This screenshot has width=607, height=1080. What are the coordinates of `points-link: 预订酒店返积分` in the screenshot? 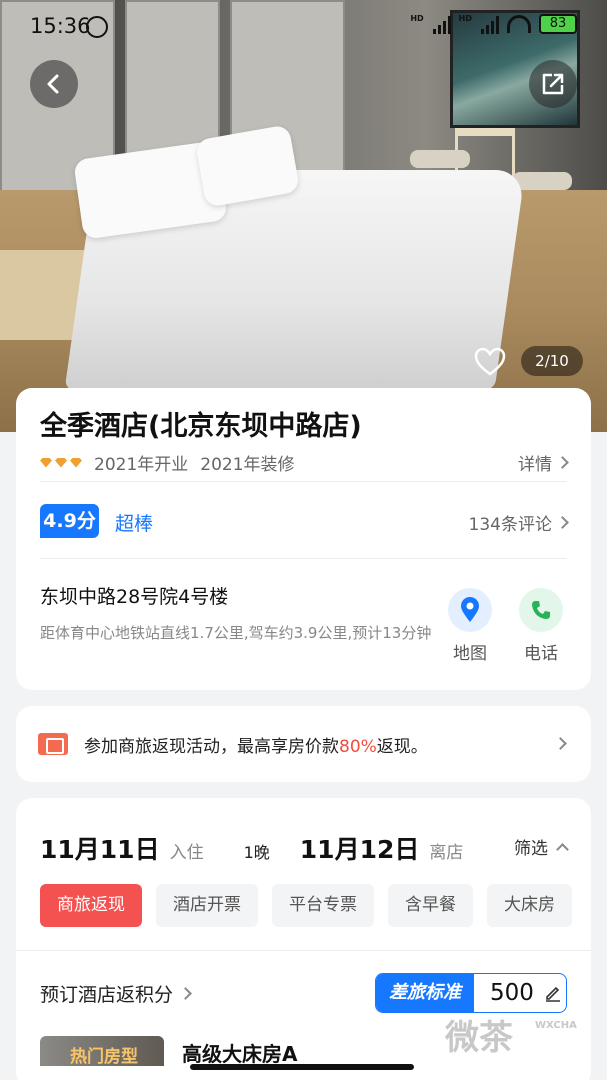 It's located at (116, 993).